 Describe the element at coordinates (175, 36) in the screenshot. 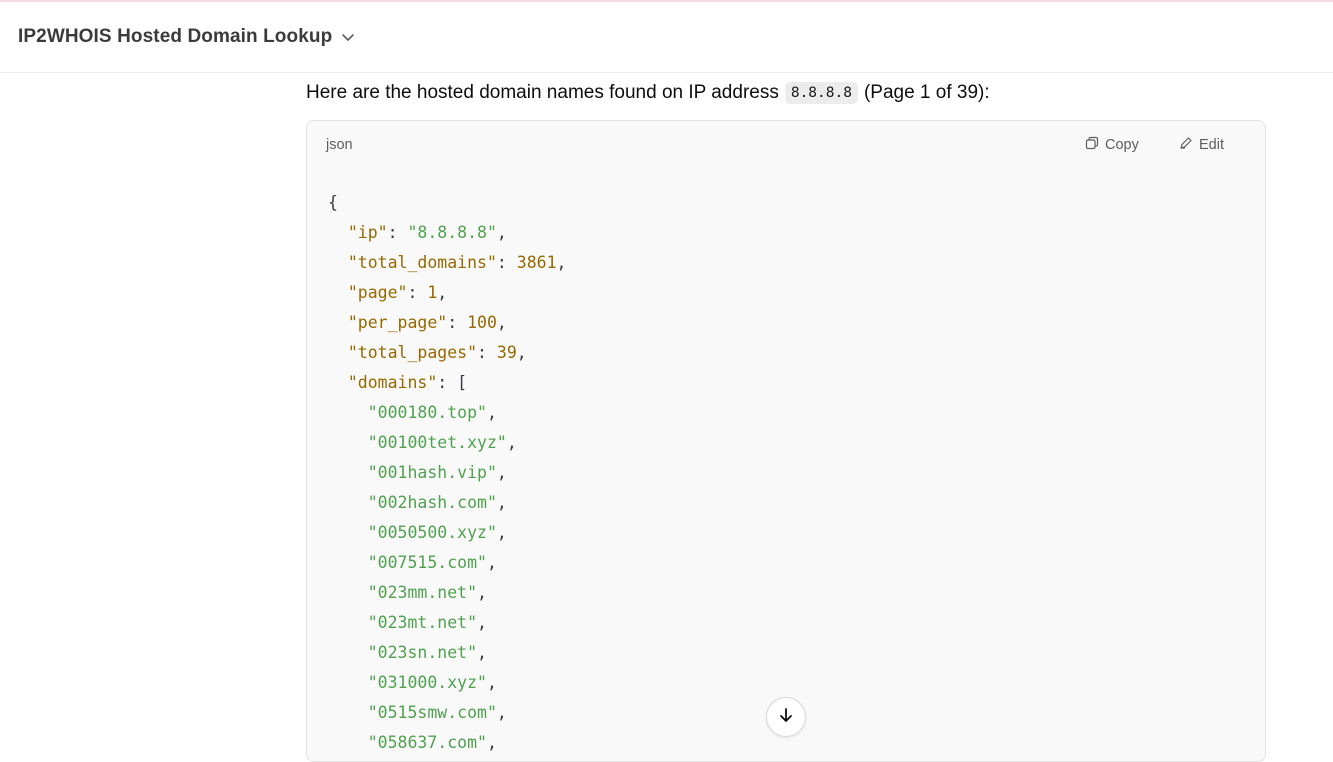

I see `gpt-title: IP2WHOIS Hosted Domain Lookup` at that location.